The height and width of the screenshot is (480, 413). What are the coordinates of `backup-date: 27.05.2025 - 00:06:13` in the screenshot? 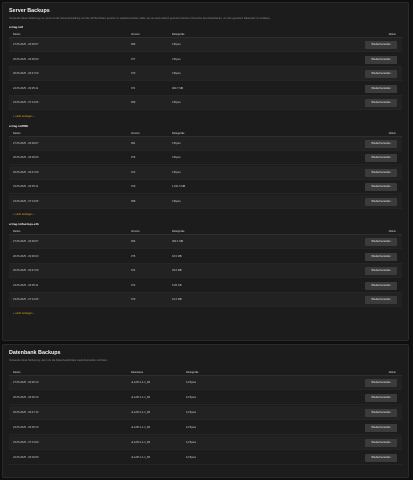 It's located at (26, 382).